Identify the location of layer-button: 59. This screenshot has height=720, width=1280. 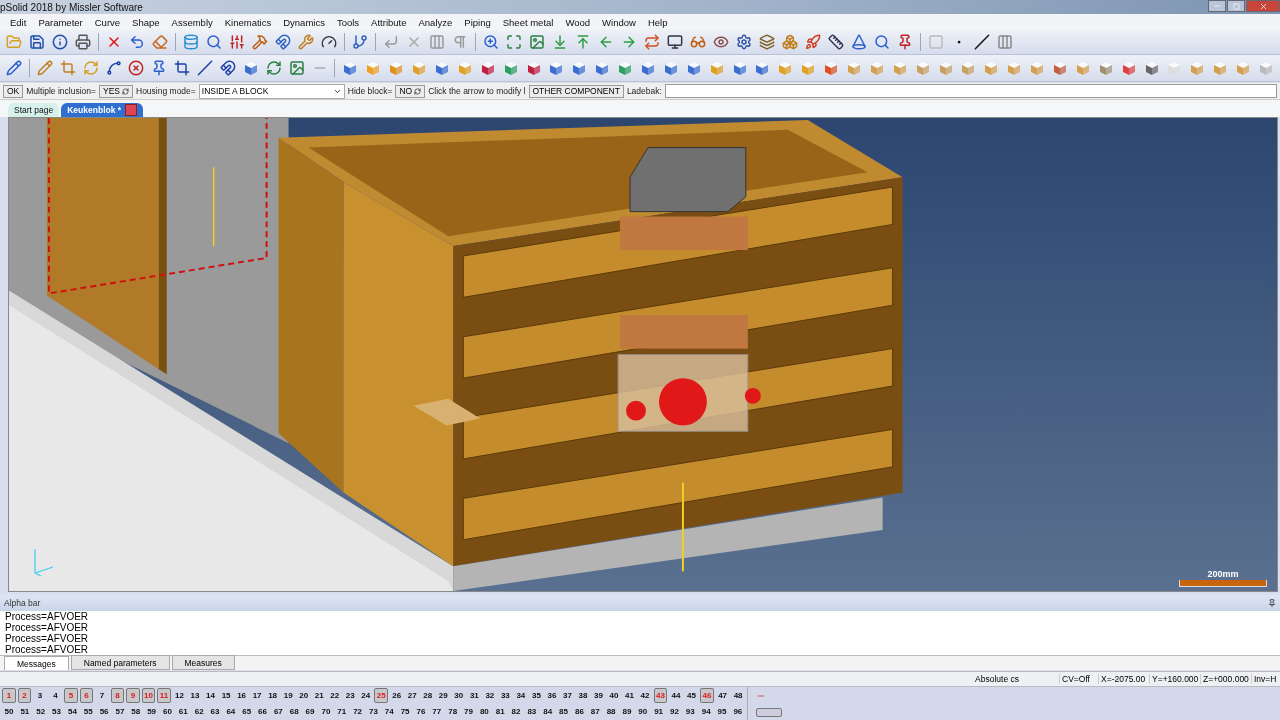
(151, 711).